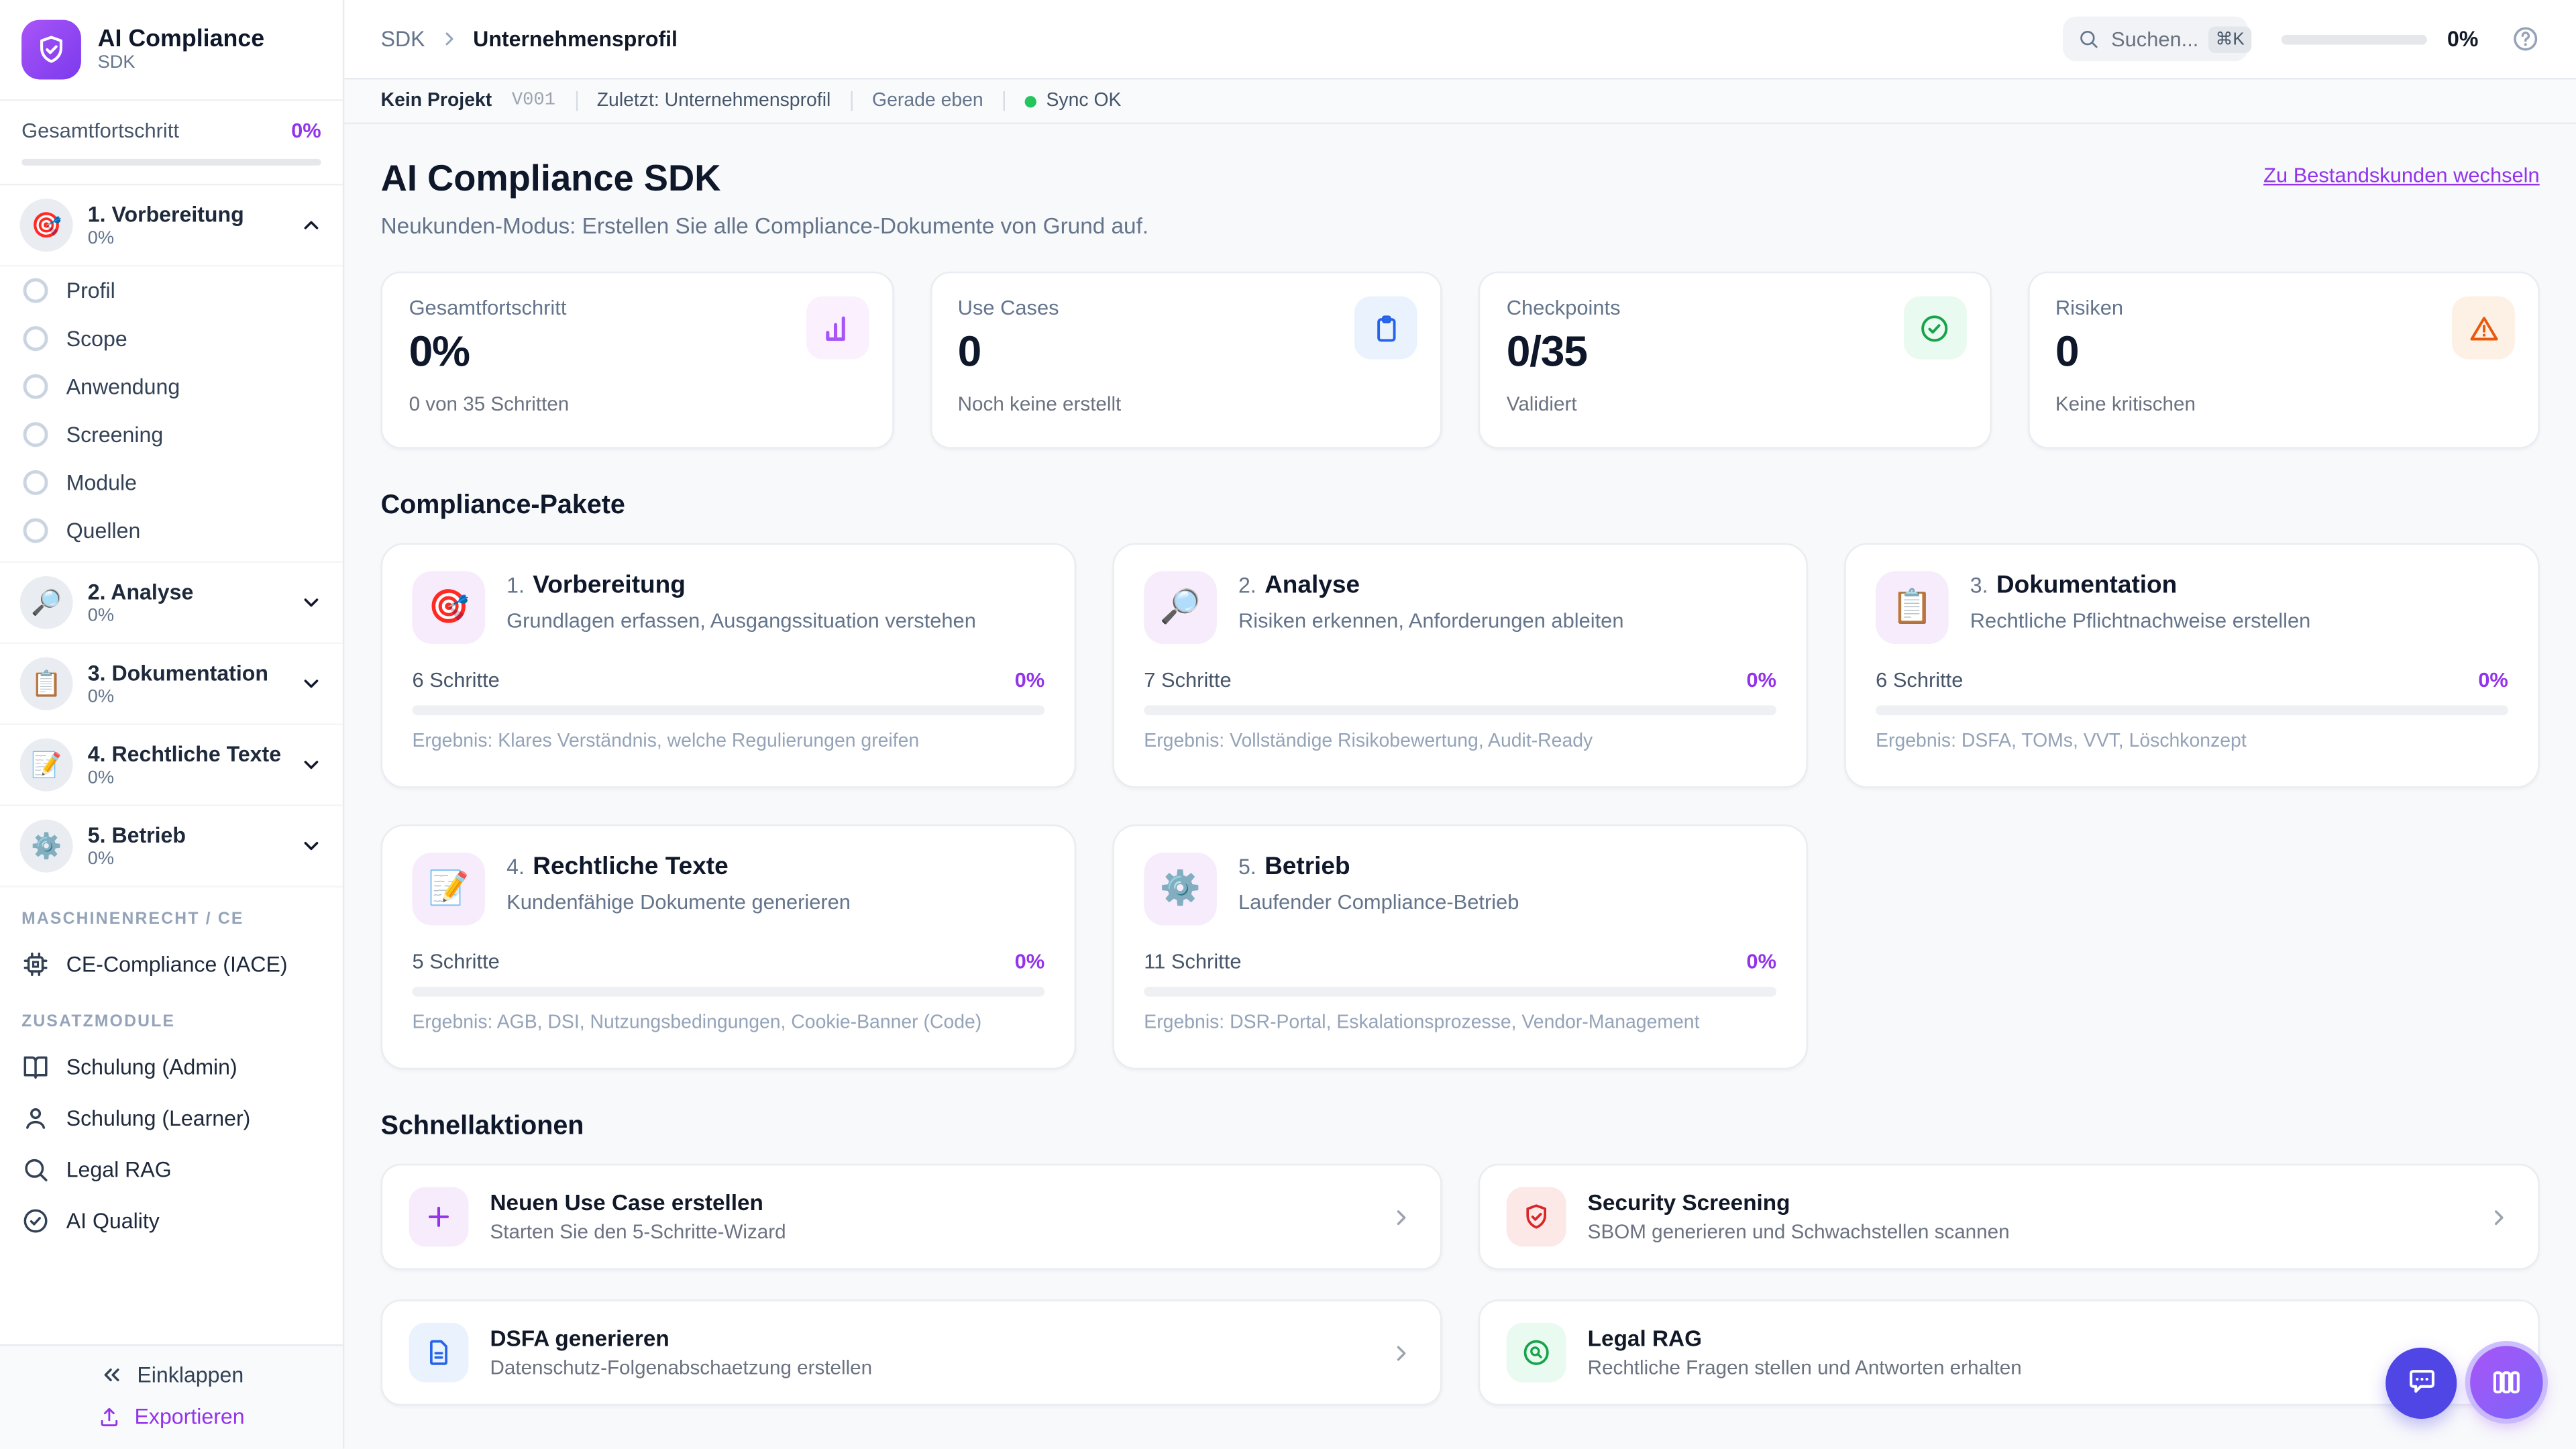 The image size is (2576, 1449). I want to click on package-result: Ergebnis: DSFA, TOMs, VVT, Löschkonzept, so click(2061, 741).